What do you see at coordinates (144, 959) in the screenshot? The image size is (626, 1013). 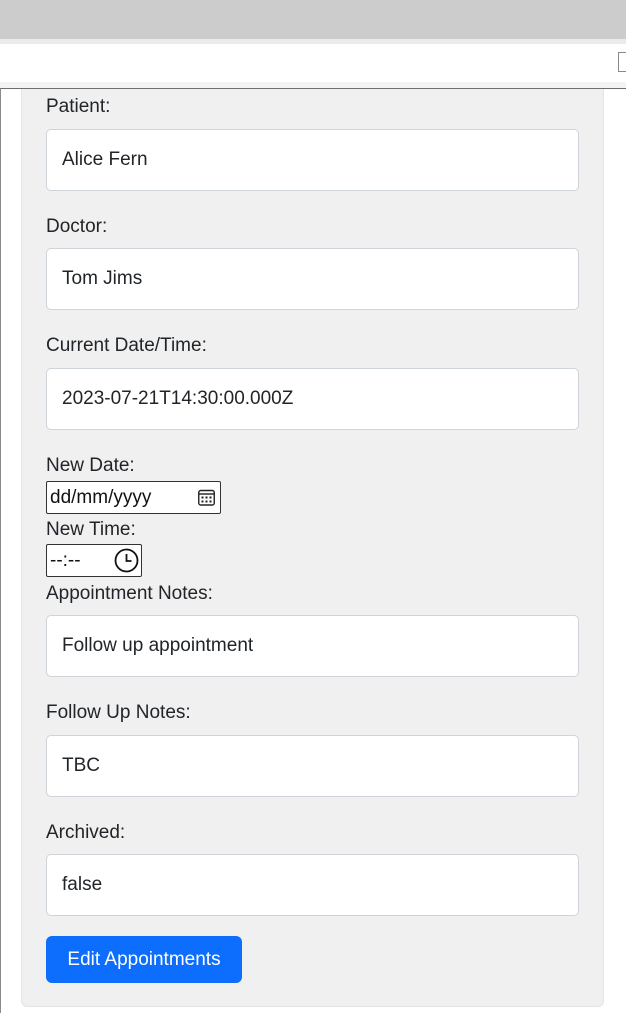 I see `edit-appointments-button: Edit Appointments` at bounding box center [144, 959].